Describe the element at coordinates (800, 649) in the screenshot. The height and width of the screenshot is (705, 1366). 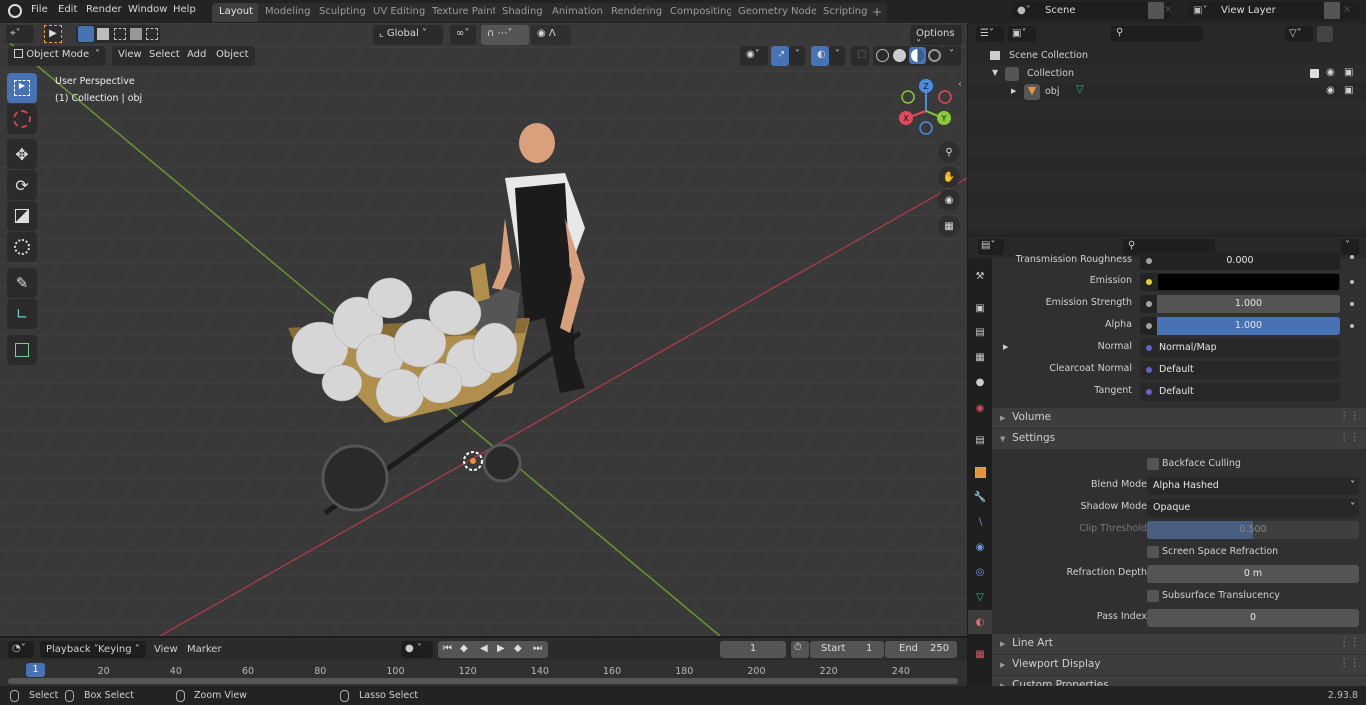
I see `preview-range-toggle: ⏱` at that location.